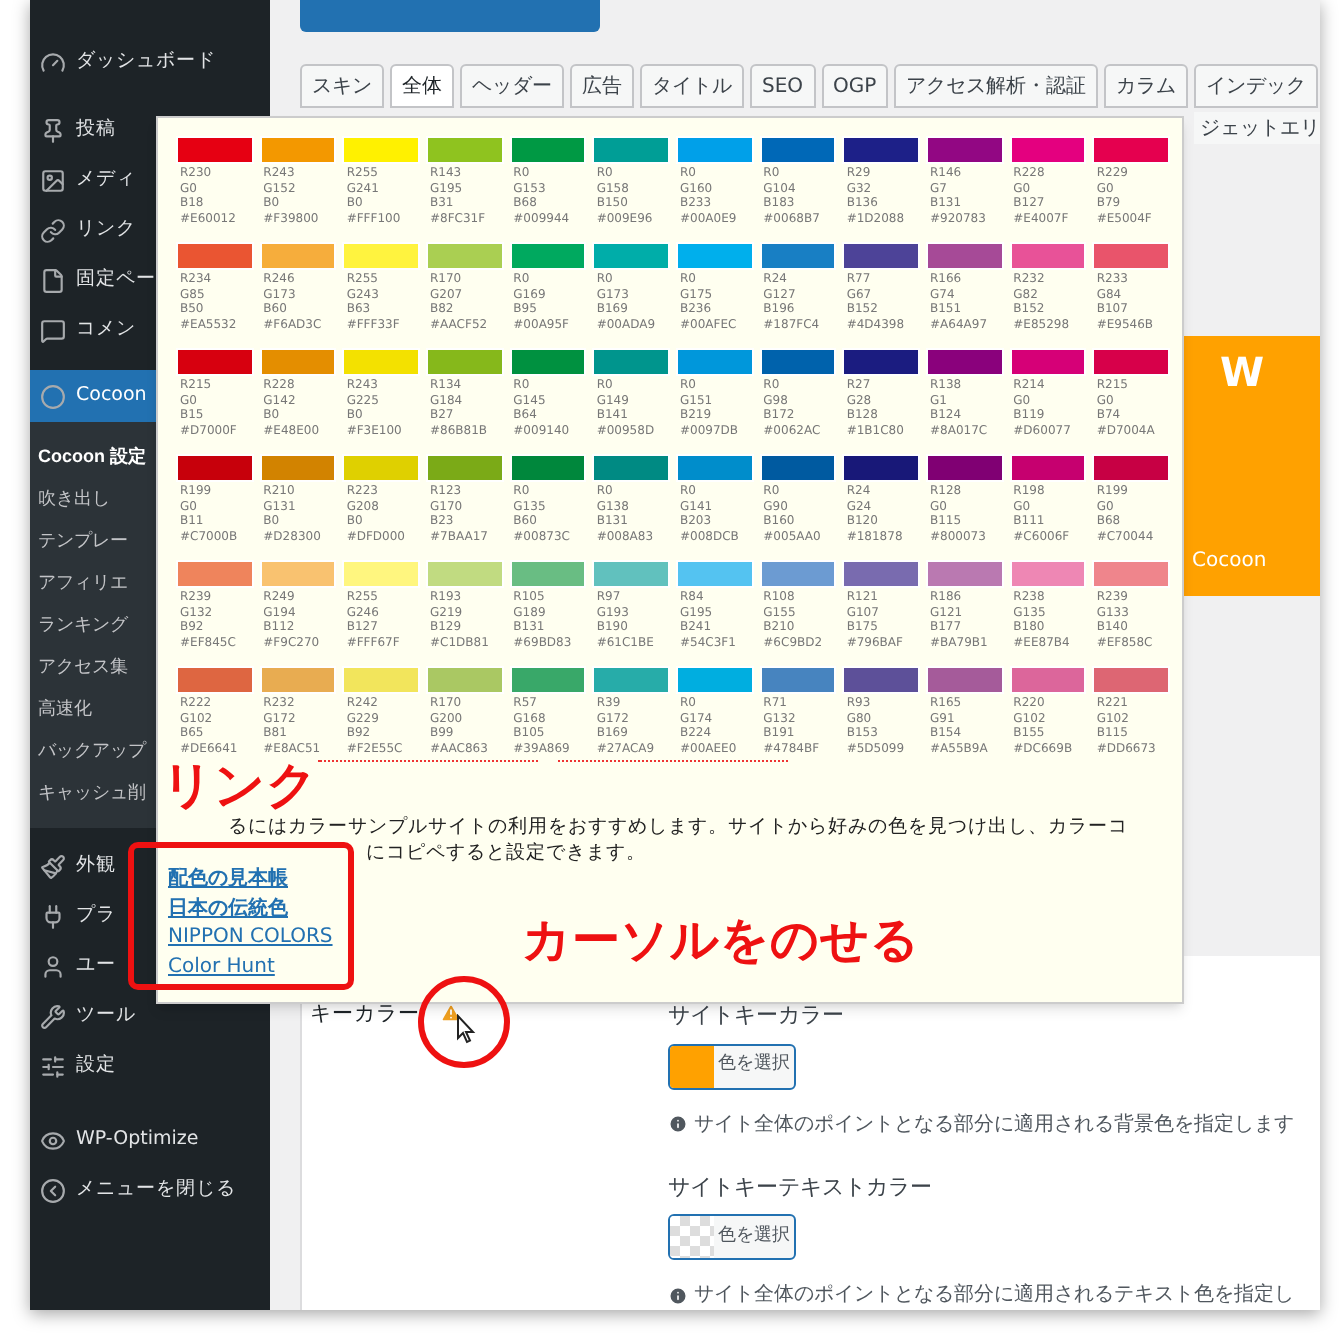 Image resolution: width=1340 pixels, height=1342 pixels. What do you see at coordinates (53, 867) in the screenshot?
I see `brush-icon` at bounding box center [53, 867].